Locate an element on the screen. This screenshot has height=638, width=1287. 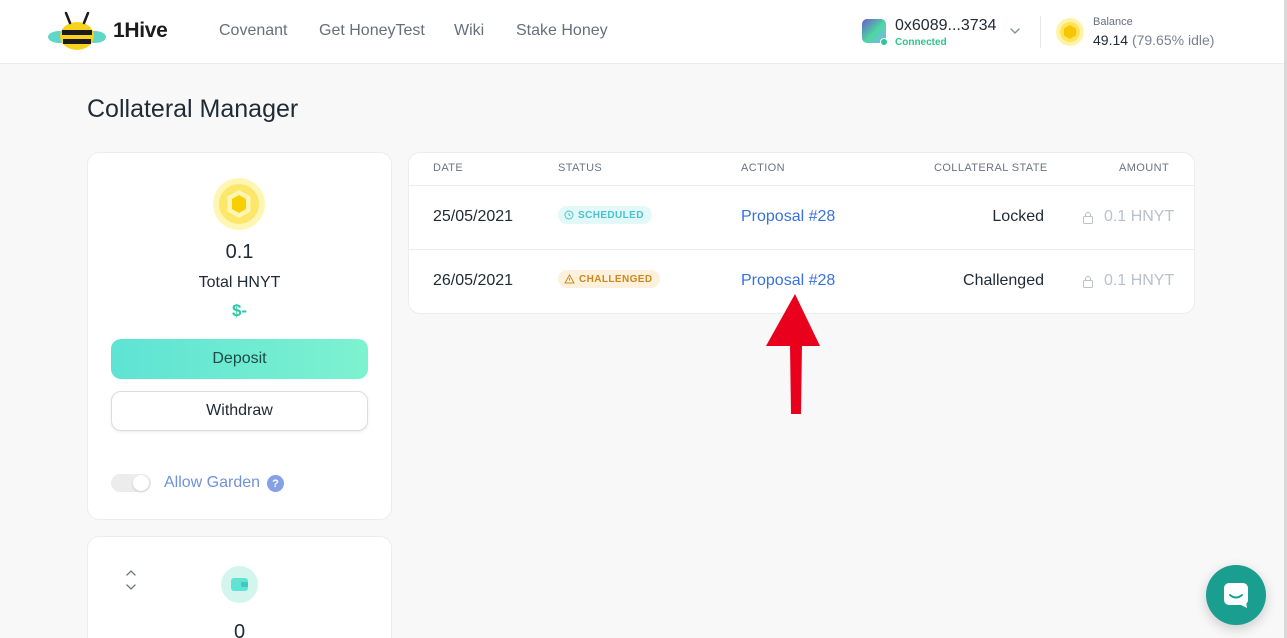
status-badge-challenged: CHALLENGED is located at coordinates (609, 279).